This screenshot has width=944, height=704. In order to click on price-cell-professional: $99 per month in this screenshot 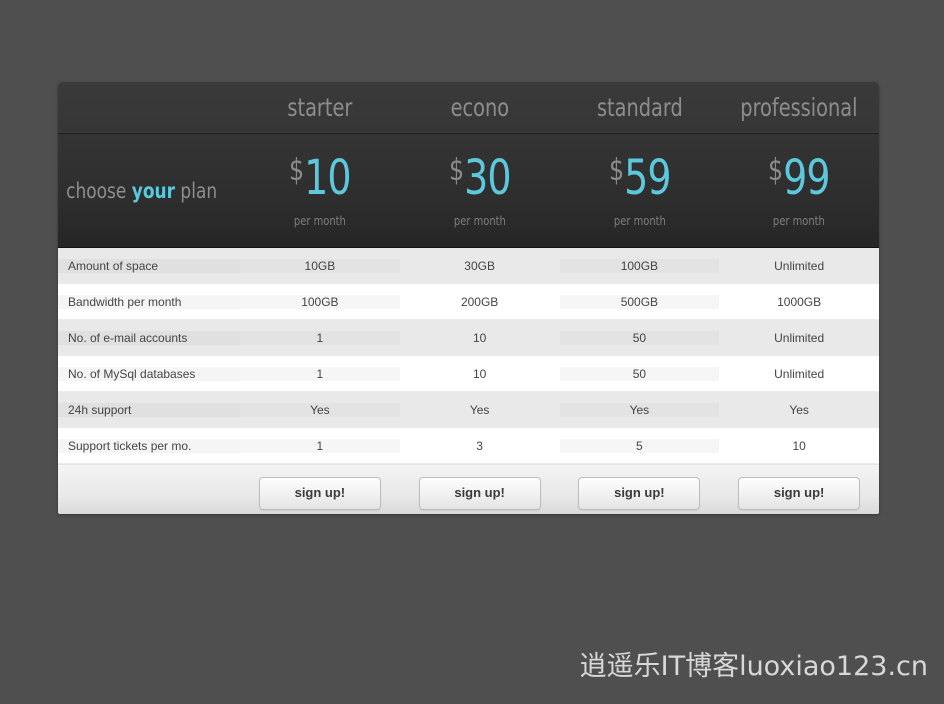, I will do `click(799, 191)`.